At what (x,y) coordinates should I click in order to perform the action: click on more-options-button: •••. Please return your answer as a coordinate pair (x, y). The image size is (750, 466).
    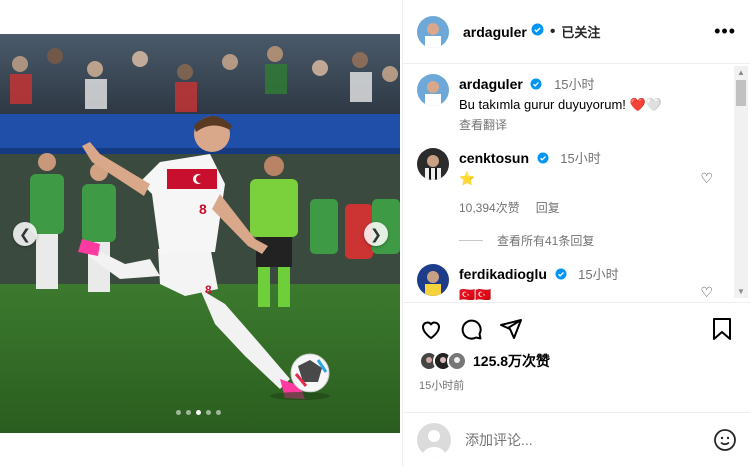
    Looking at the image, I should click on (725, 31).